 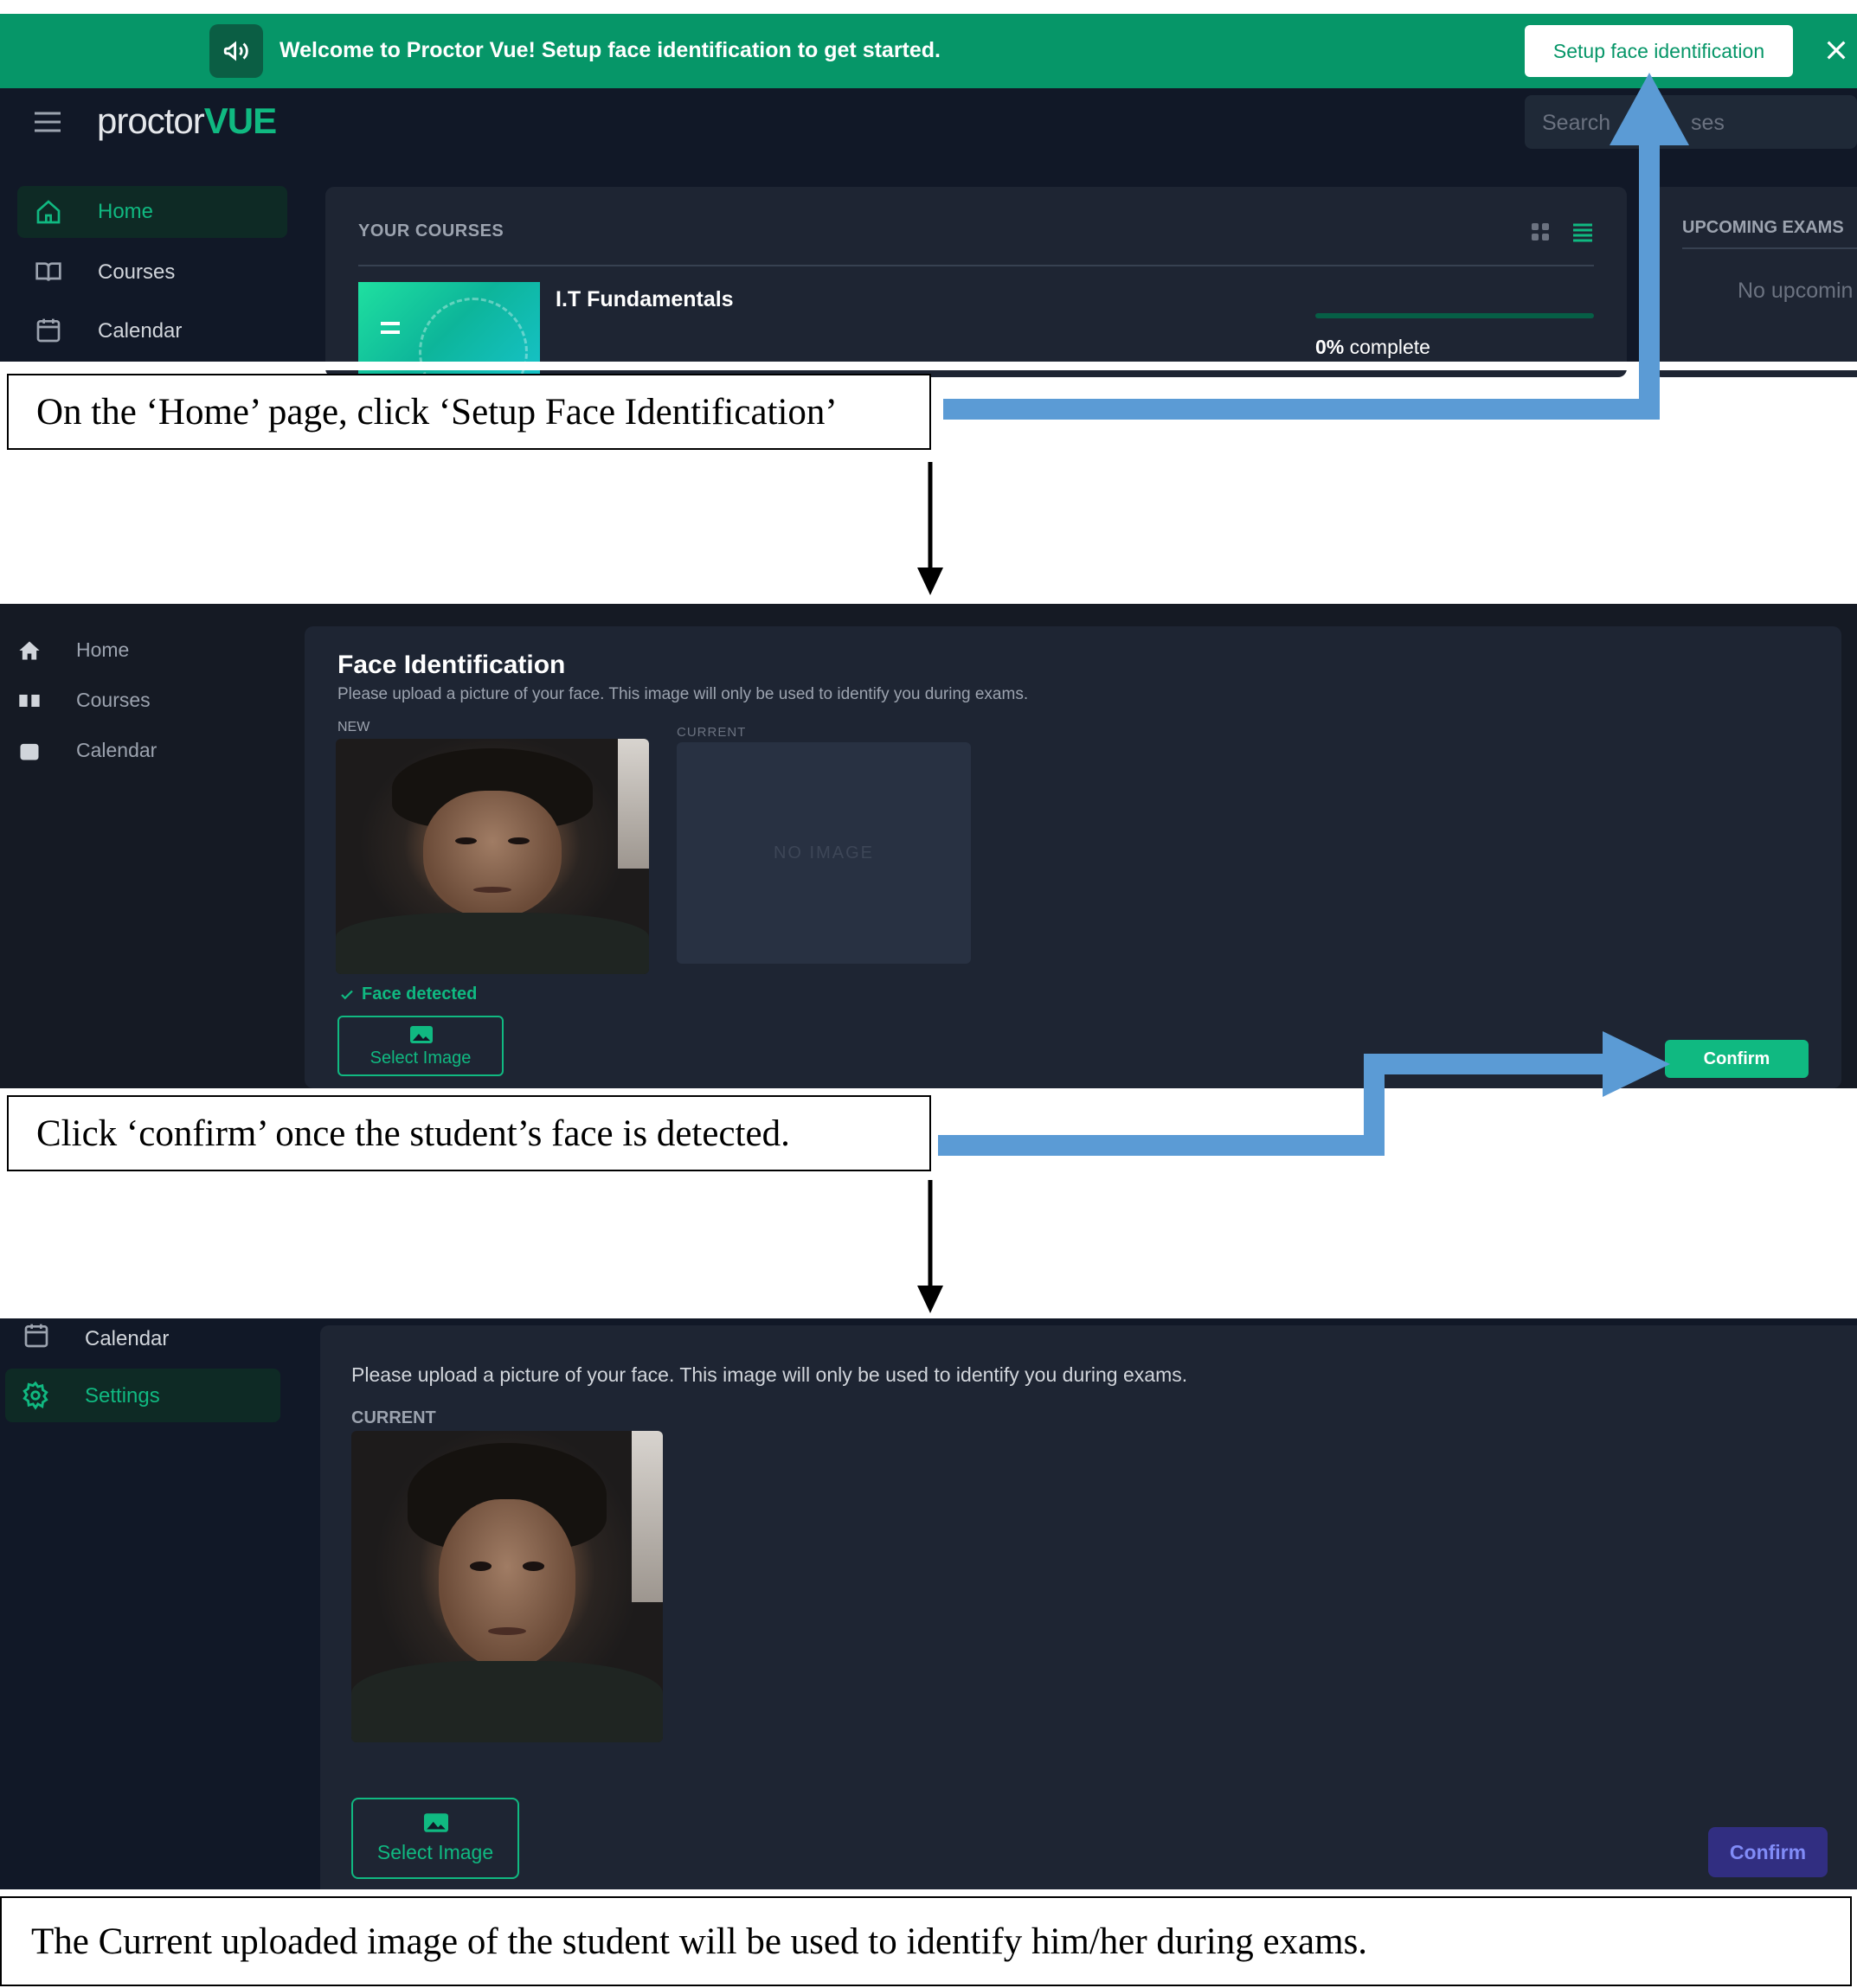 What do you see at coordinates (1316, 246) in the screenshot?
I see `blue-arrow-to-setup-button` at bounding box center [1316, 246].